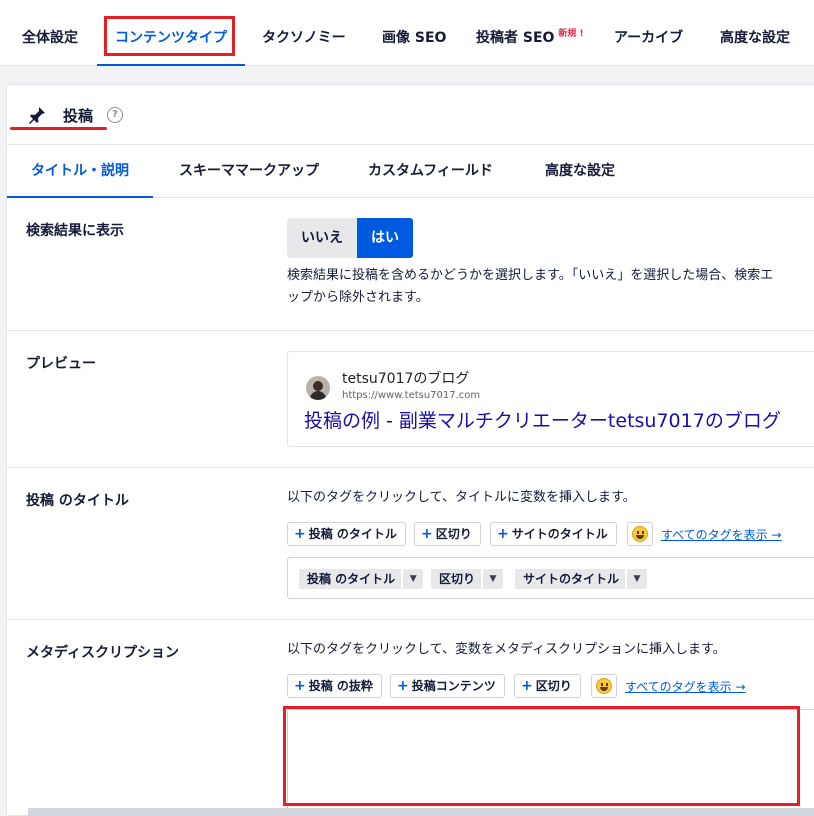 This screenshot has height=816, width=814. What do you see at coordinates (542, 421) in the screenshot?
I see `preview-title: 投稿の例 - 副業マルチクリエーターtetsu7017のブログ` at bounding box center [542, 421].